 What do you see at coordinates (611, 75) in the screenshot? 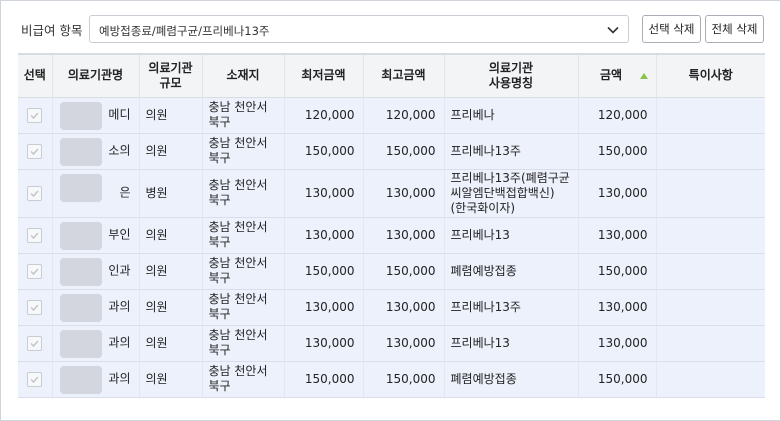
I see `header-amount-label: 금액` at bounding box center [611, 75].